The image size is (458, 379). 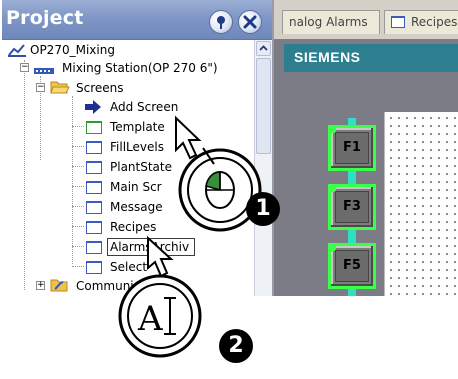 What do you see at coordinates (160, 296) in the screenshot?
I see `text-cursor-callout: A` at bounding box center [160, 296].